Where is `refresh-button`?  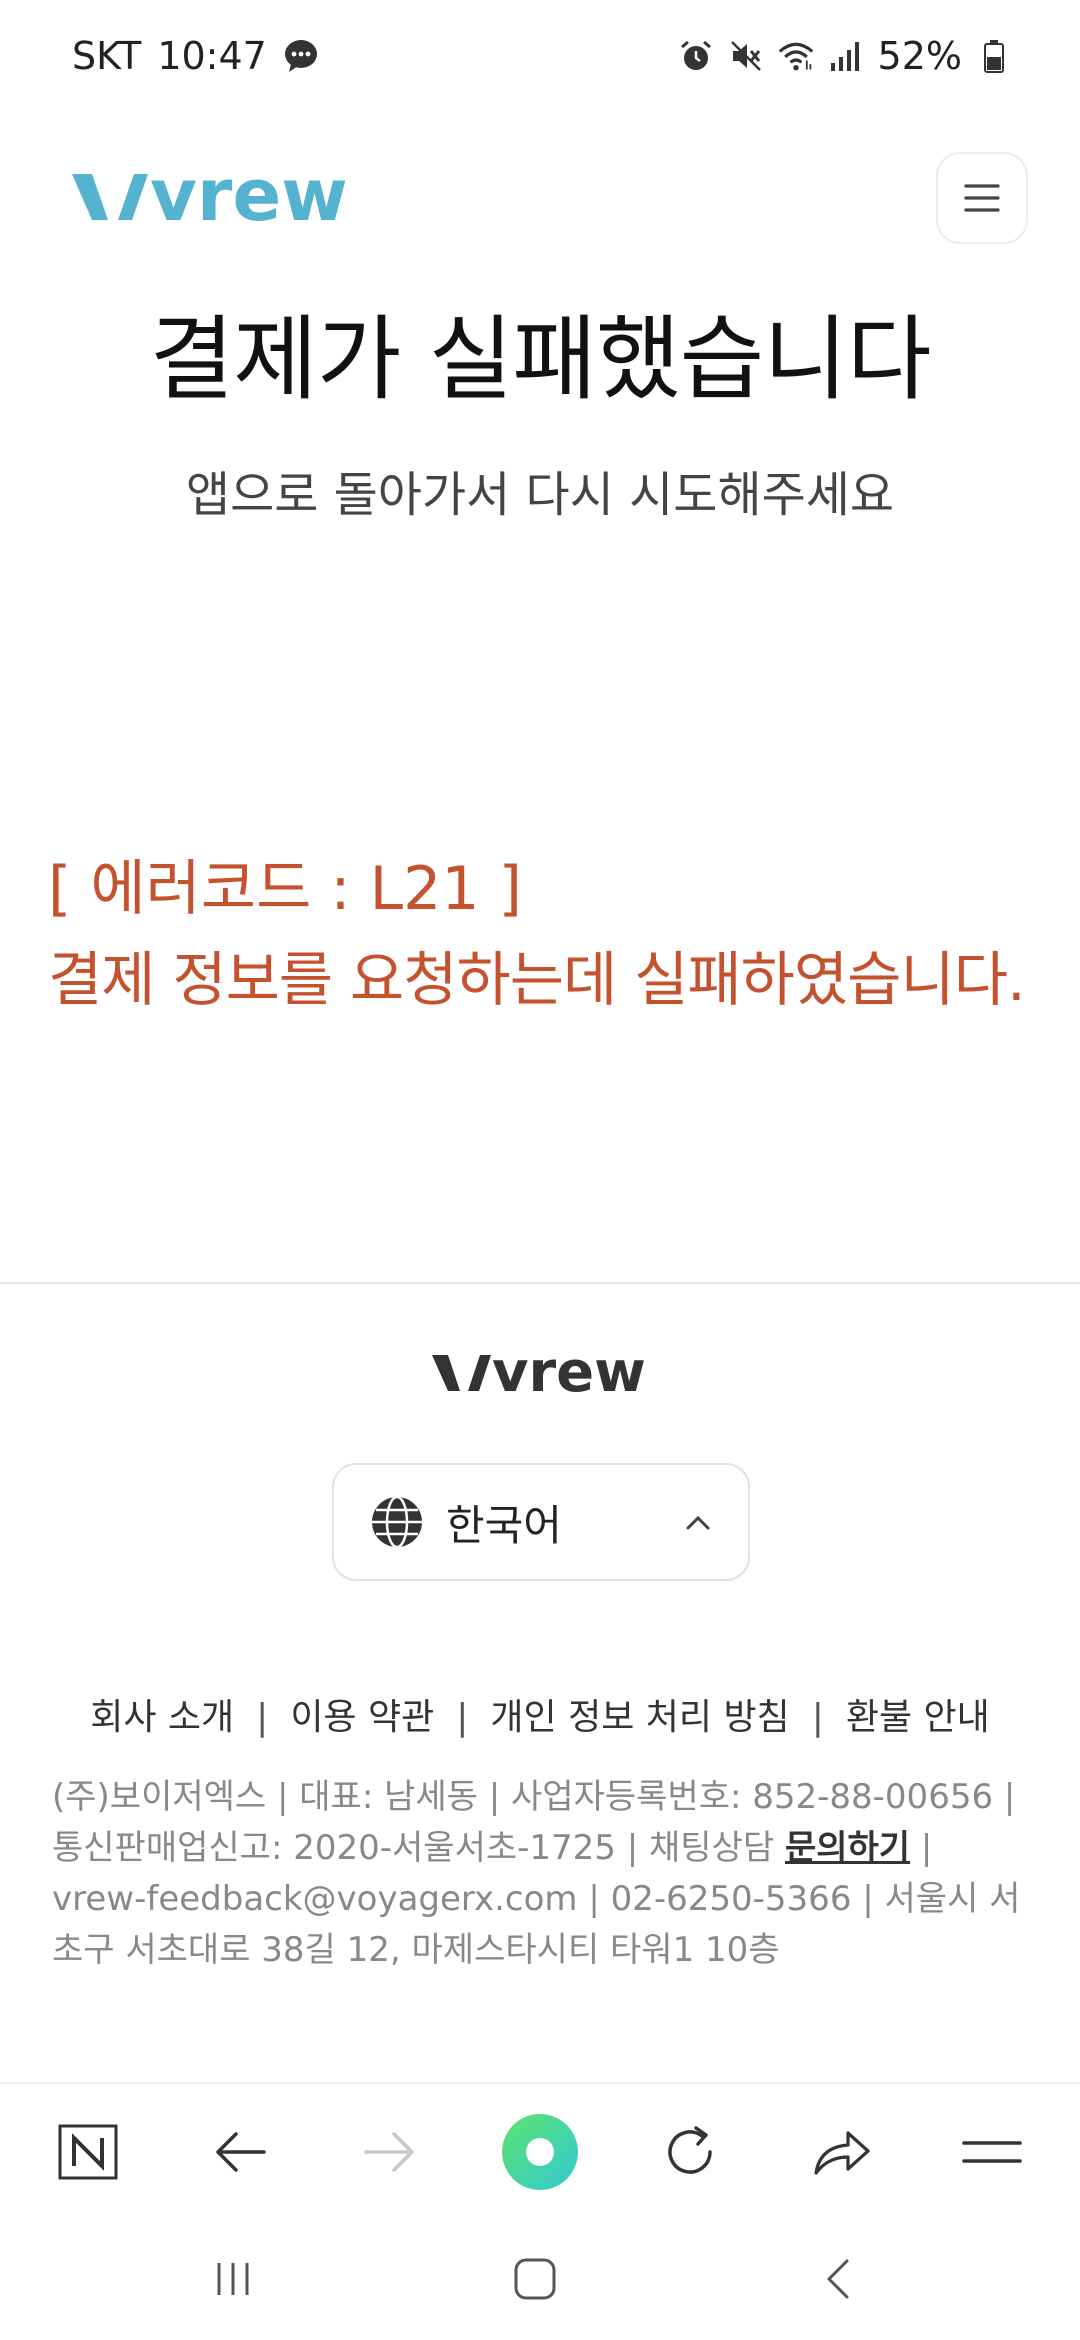 refresh-button is located at coordinates (690, 2152).